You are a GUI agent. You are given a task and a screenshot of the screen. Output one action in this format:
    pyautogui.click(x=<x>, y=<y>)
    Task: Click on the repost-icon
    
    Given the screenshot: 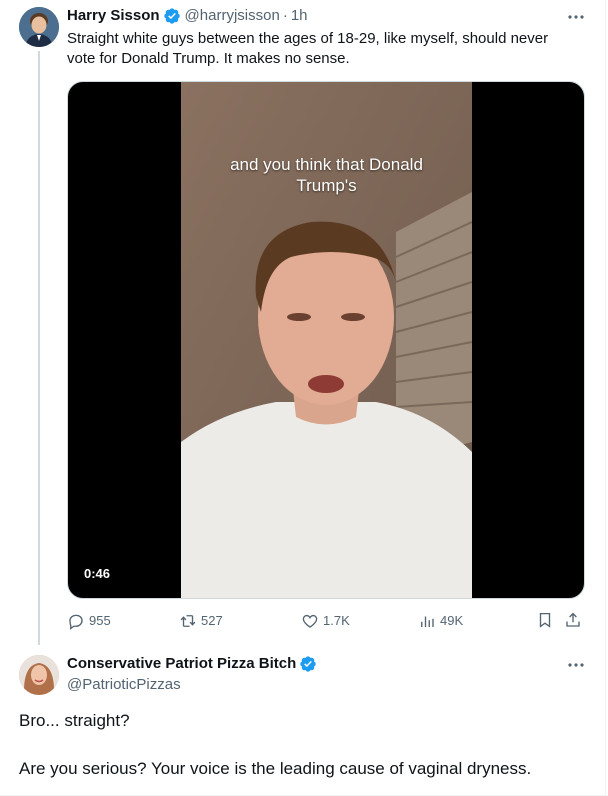 What is the action you would take?
    pyautogui.click(x=188, y=621)
    